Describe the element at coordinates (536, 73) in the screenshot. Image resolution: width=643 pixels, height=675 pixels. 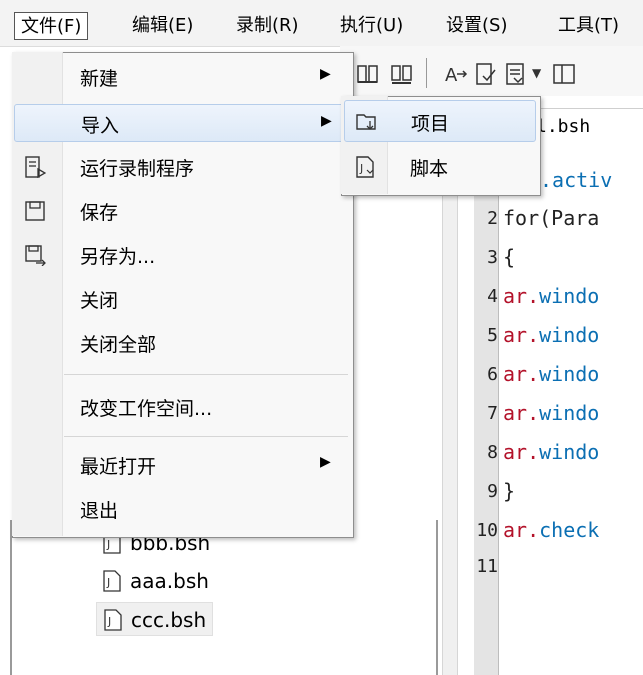
I see `toolbar-dropdown-icon: ▼` at that location.